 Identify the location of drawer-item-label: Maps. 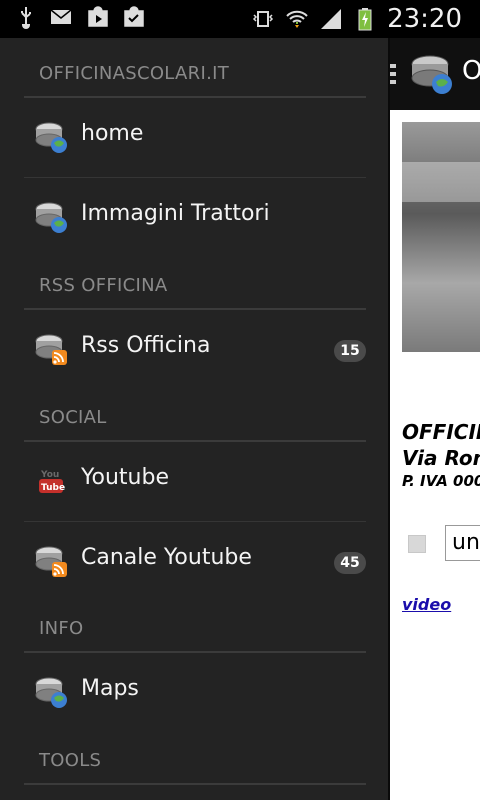
(110, 688).